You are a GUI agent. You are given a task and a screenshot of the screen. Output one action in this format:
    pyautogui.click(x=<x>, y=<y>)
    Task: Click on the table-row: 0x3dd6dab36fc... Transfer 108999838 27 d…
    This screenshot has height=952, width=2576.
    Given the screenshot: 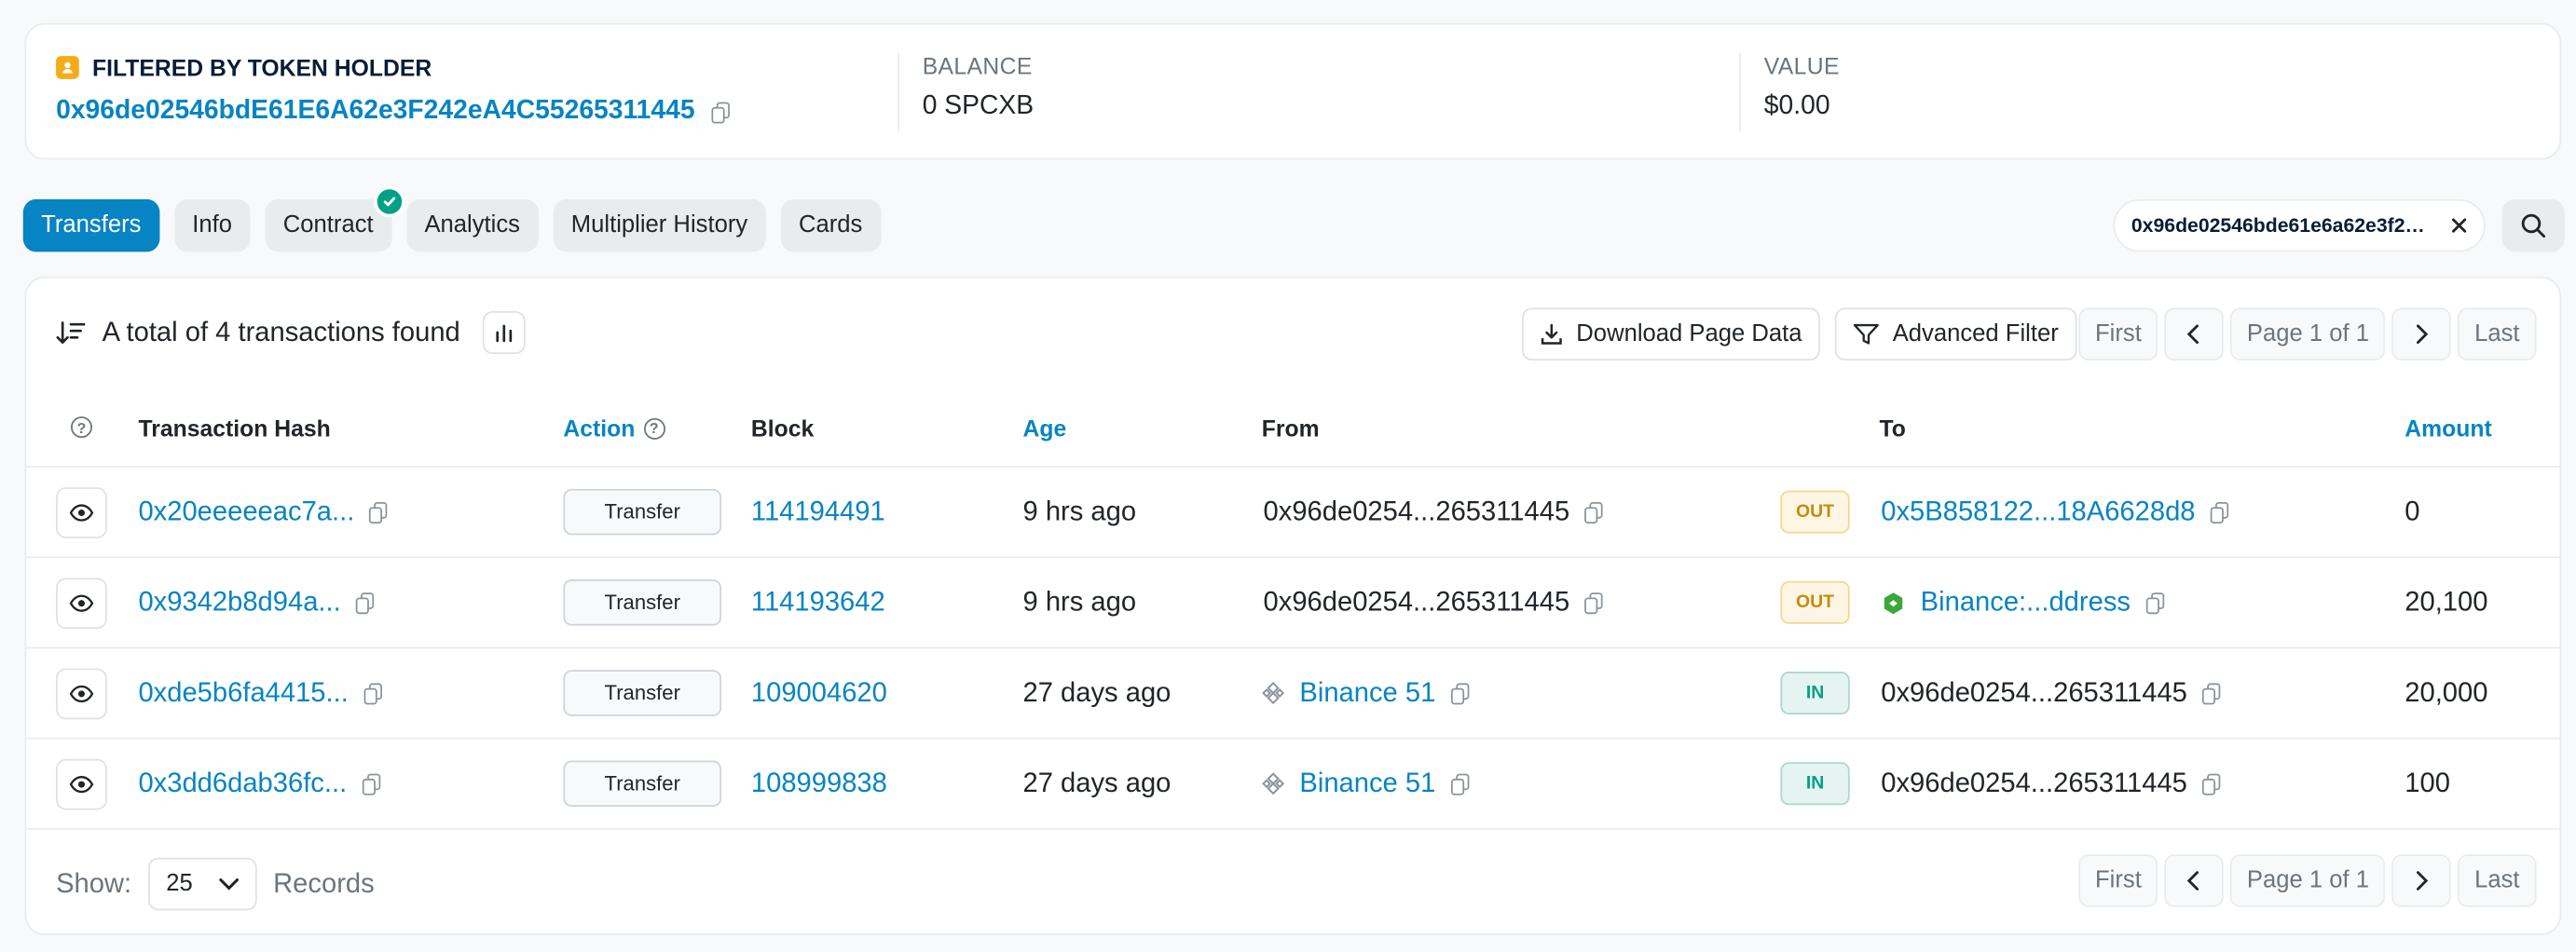 What is the action you would take?
    pyautogui.click(x=1293, y=785)
    